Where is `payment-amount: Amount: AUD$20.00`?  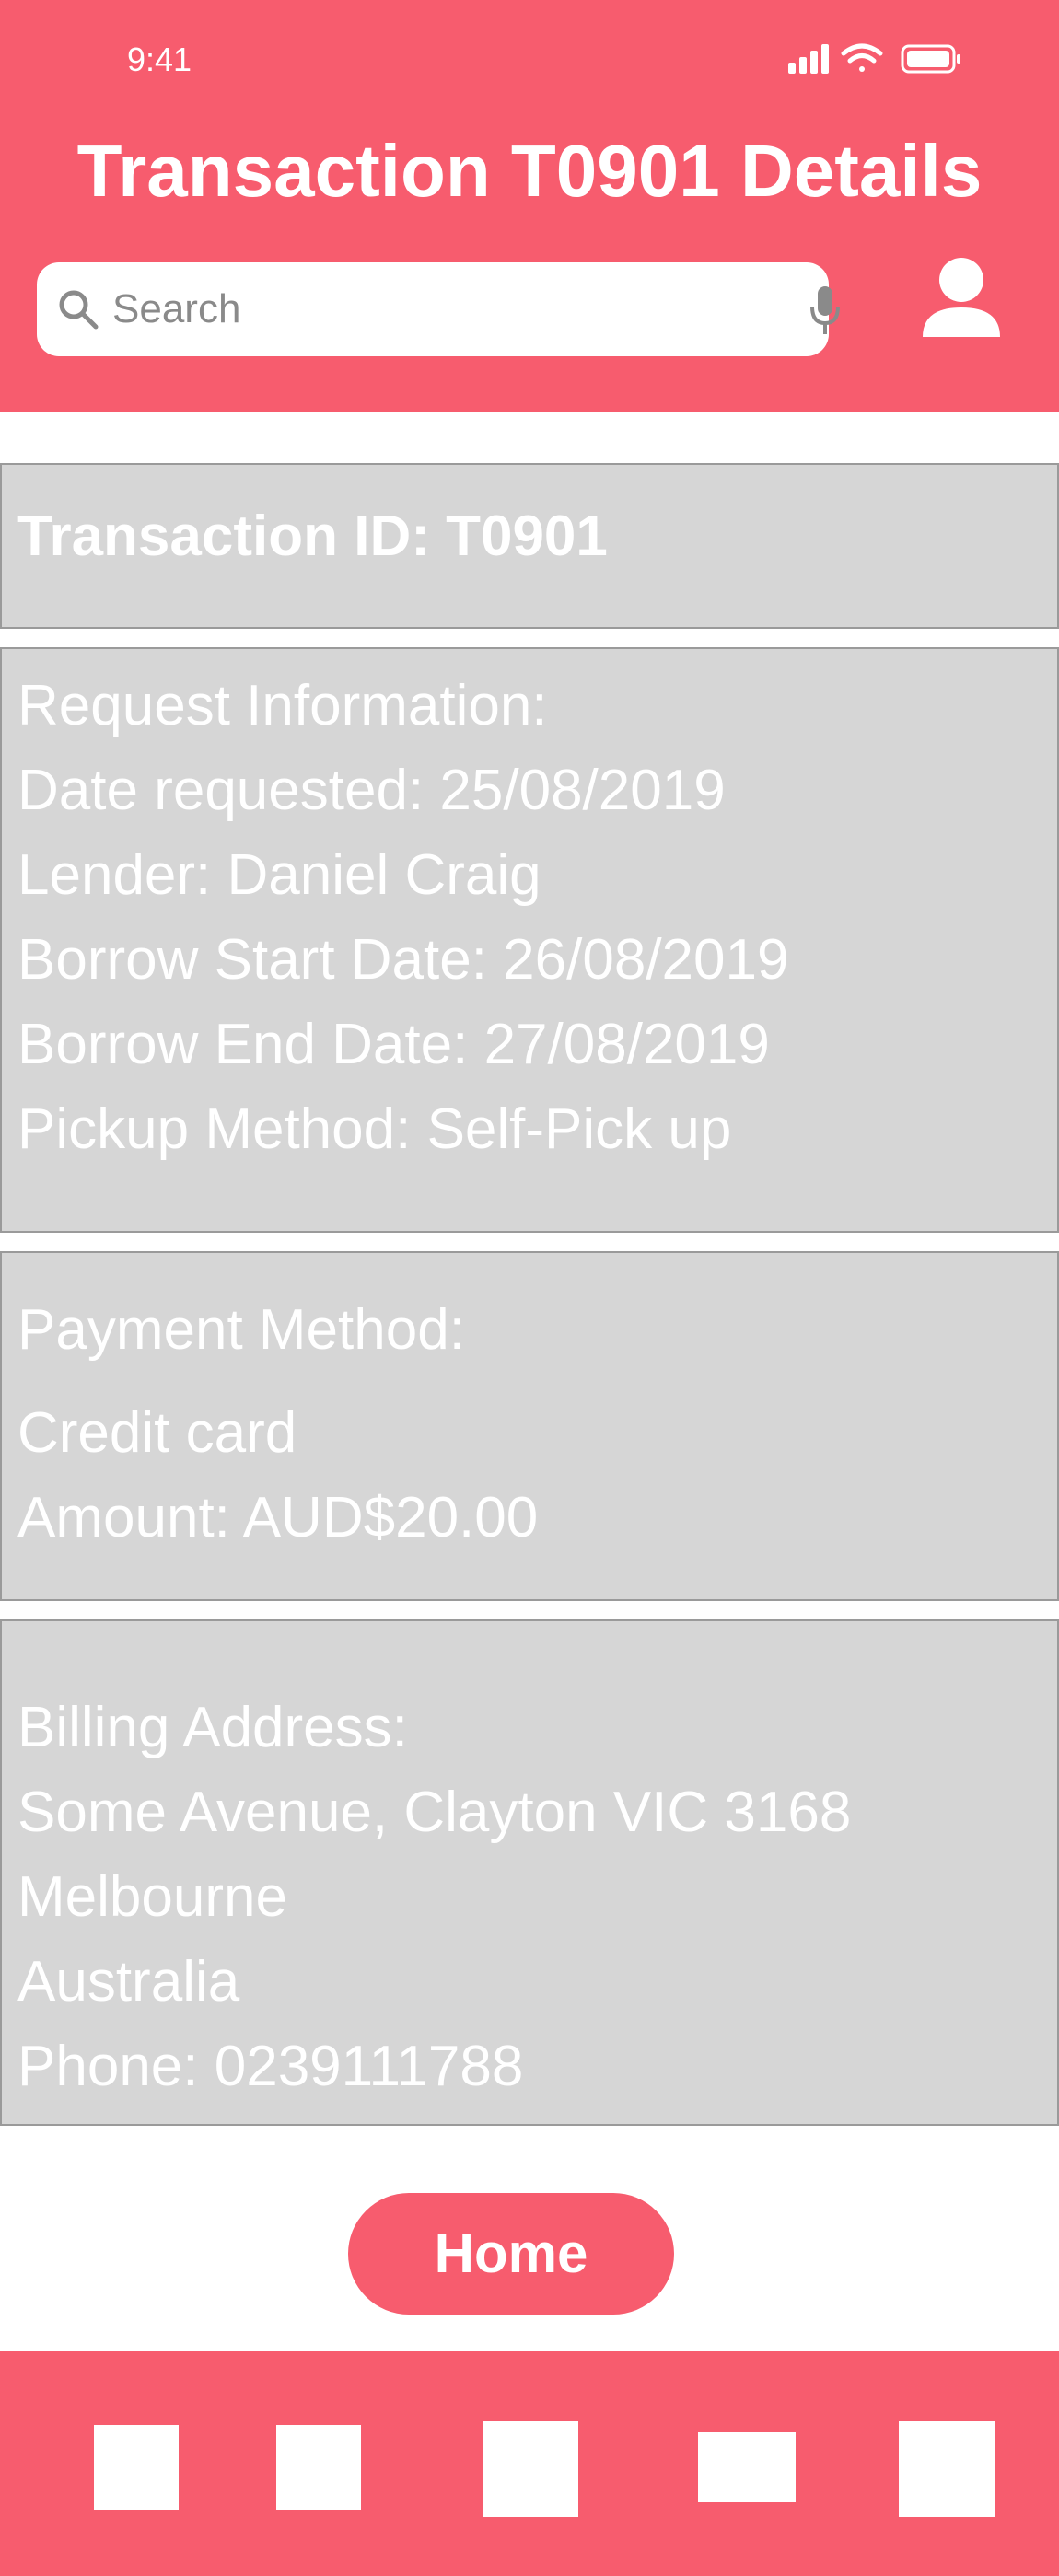
payment-amount: Amount: AUD$20.00 is located at coordinates (278, 1517).